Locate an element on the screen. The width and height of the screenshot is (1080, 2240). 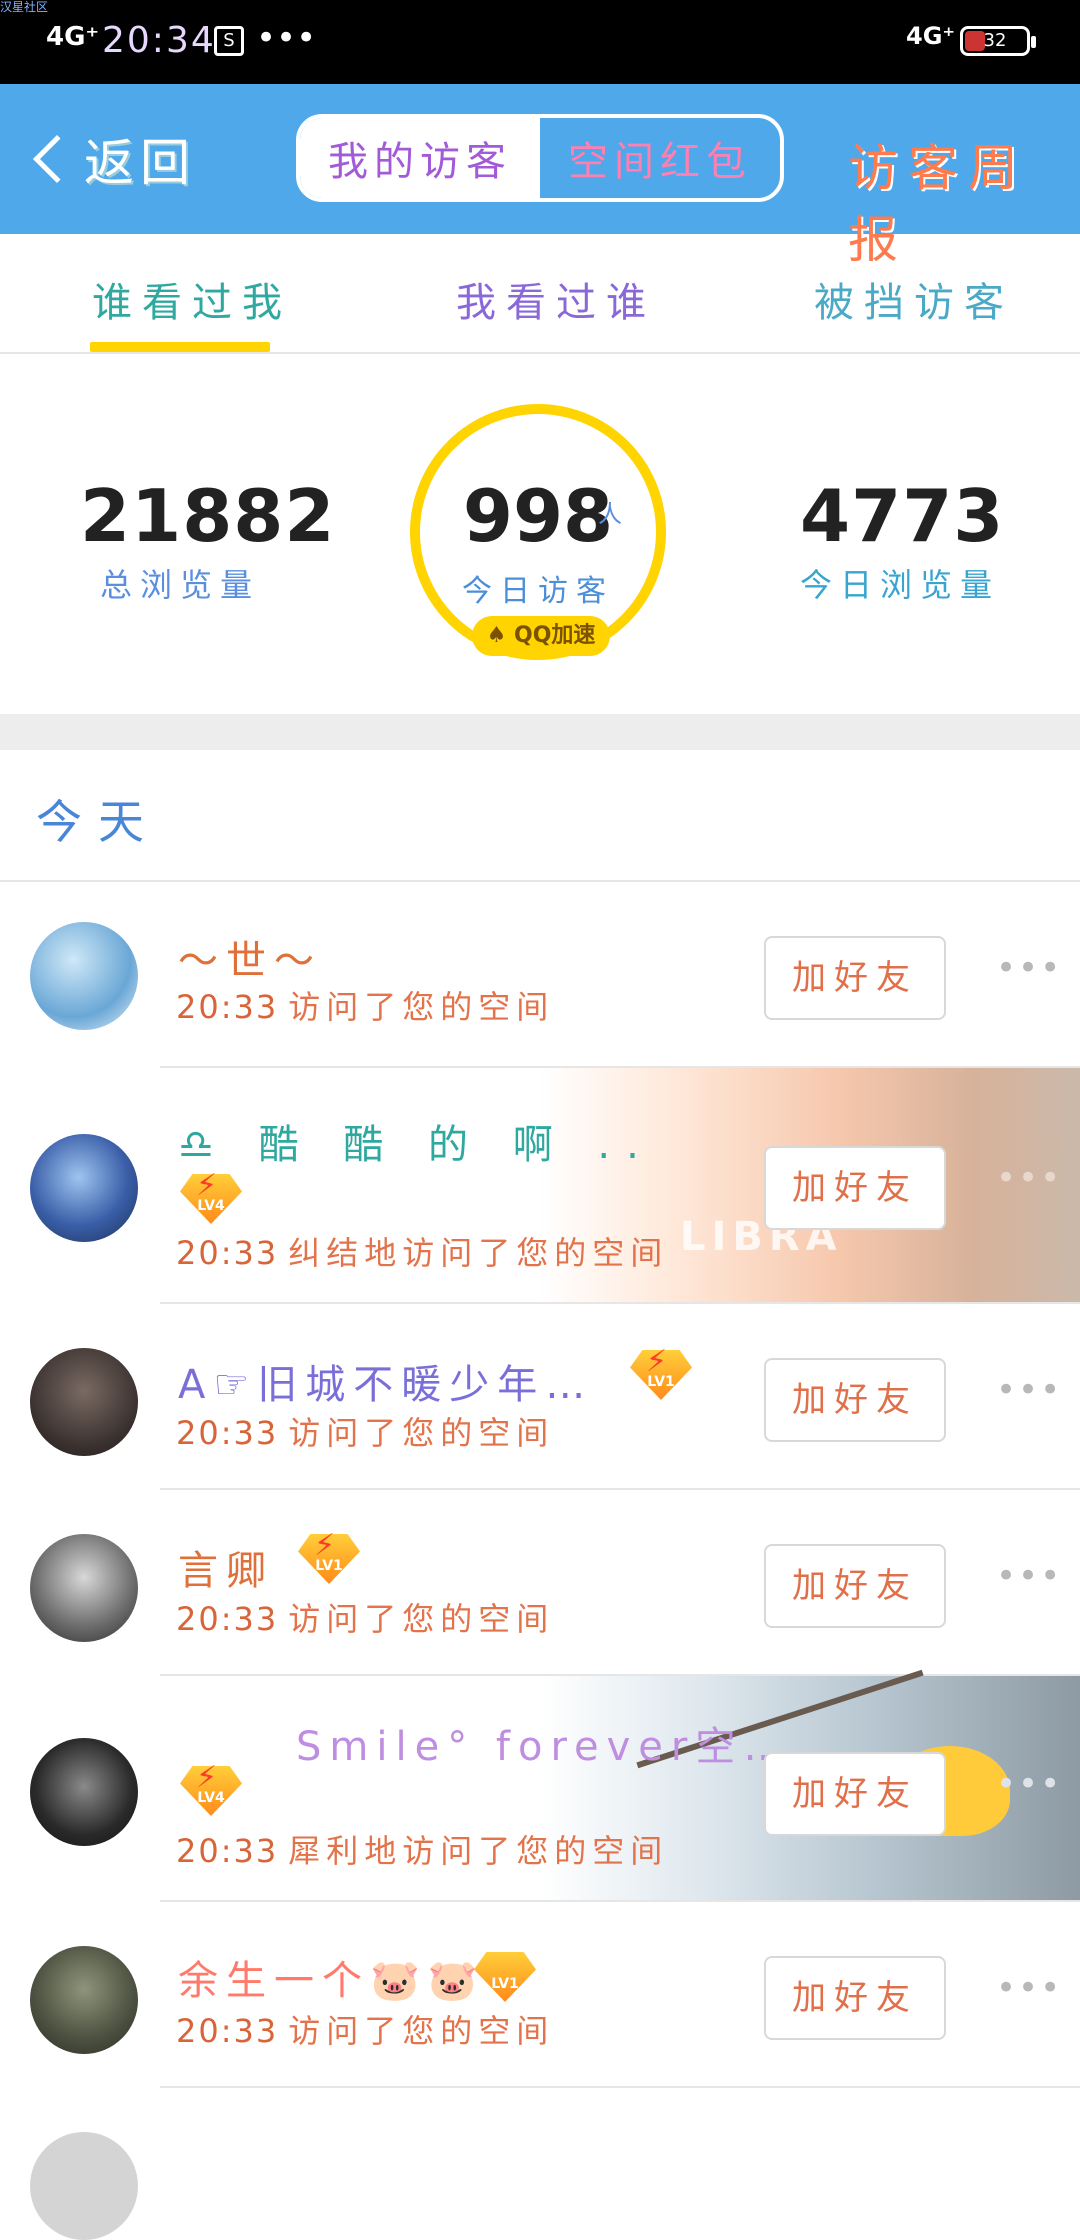
penguin-icon: ♠ is located at coordinates (496, 635).